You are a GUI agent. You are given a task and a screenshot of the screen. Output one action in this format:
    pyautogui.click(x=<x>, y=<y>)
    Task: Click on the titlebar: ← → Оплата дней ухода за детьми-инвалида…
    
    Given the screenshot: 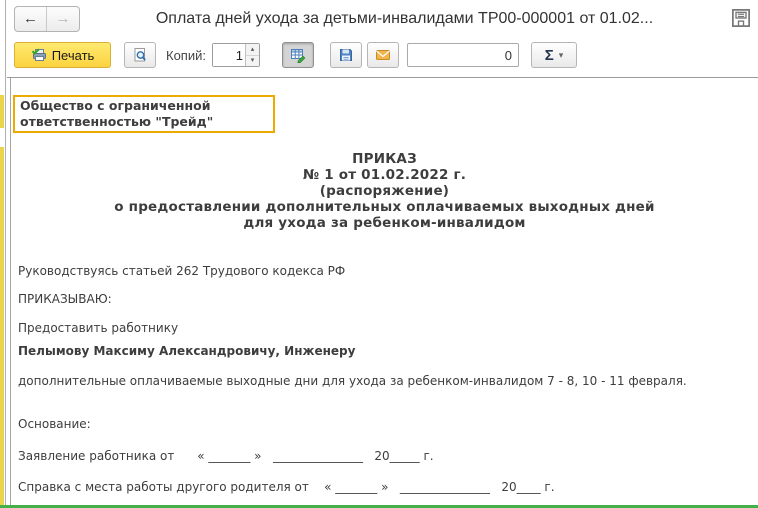 What is the action you would take?
    pyautogui.click(x=382, y=19)
    